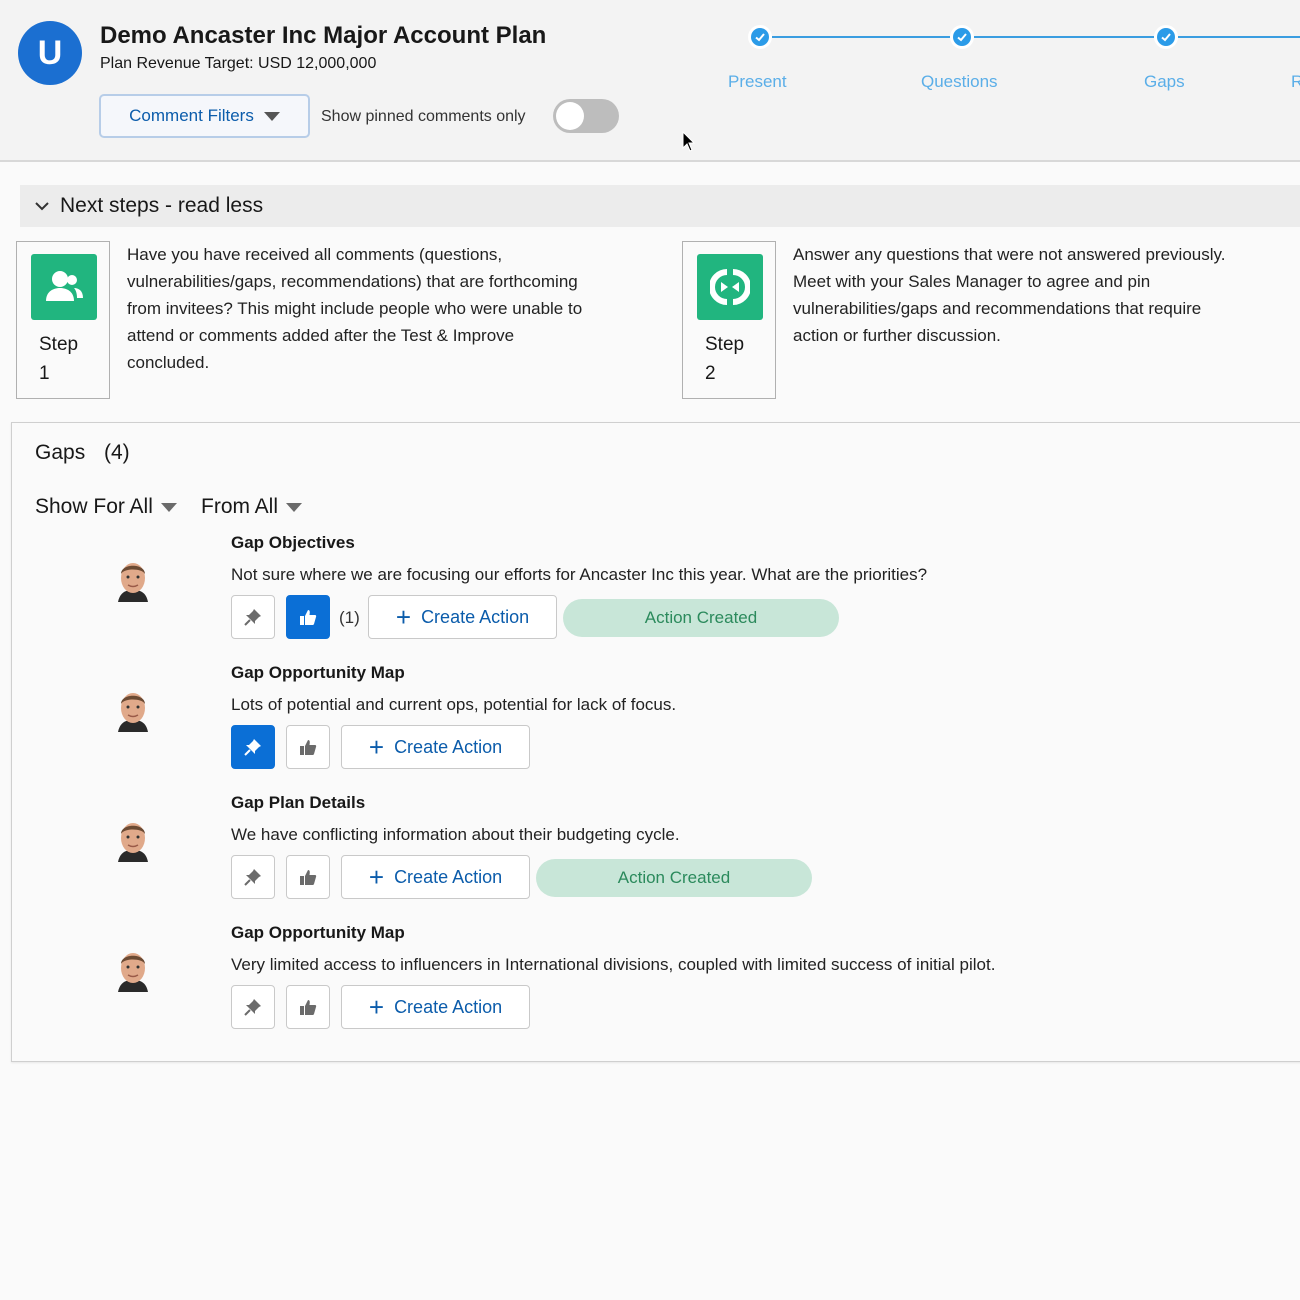 The image size is (1300, 1300). I want to click on comment-title: Gap Objectives, so click(293, 542).